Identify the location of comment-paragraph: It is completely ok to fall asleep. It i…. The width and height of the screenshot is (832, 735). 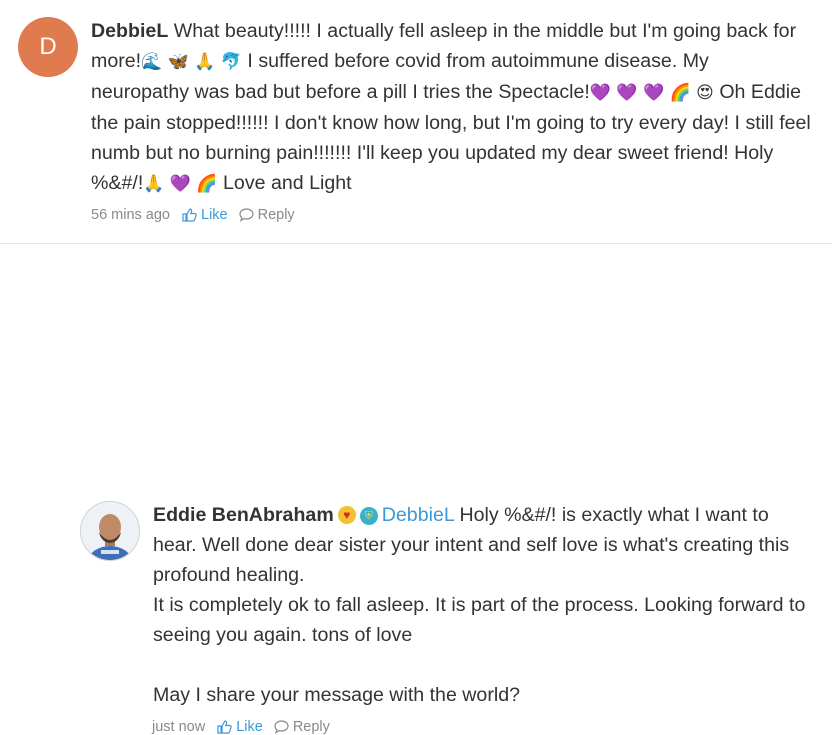
(479, 620).